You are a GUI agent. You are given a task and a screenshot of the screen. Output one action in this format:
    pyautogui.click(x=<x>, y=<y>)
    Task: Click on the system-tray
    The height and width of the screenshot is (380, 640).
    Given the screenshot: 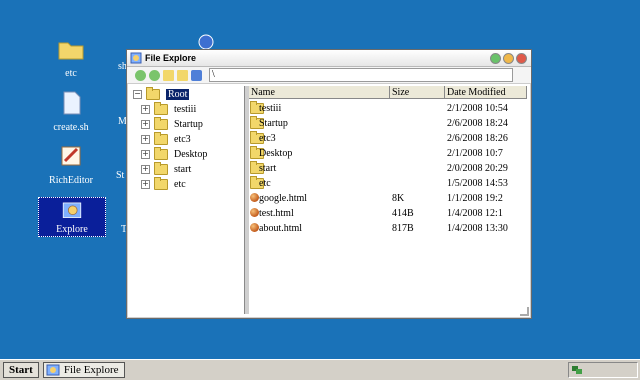 What is the action you would take?
    pyautogui.click(x=603, y=370)
    